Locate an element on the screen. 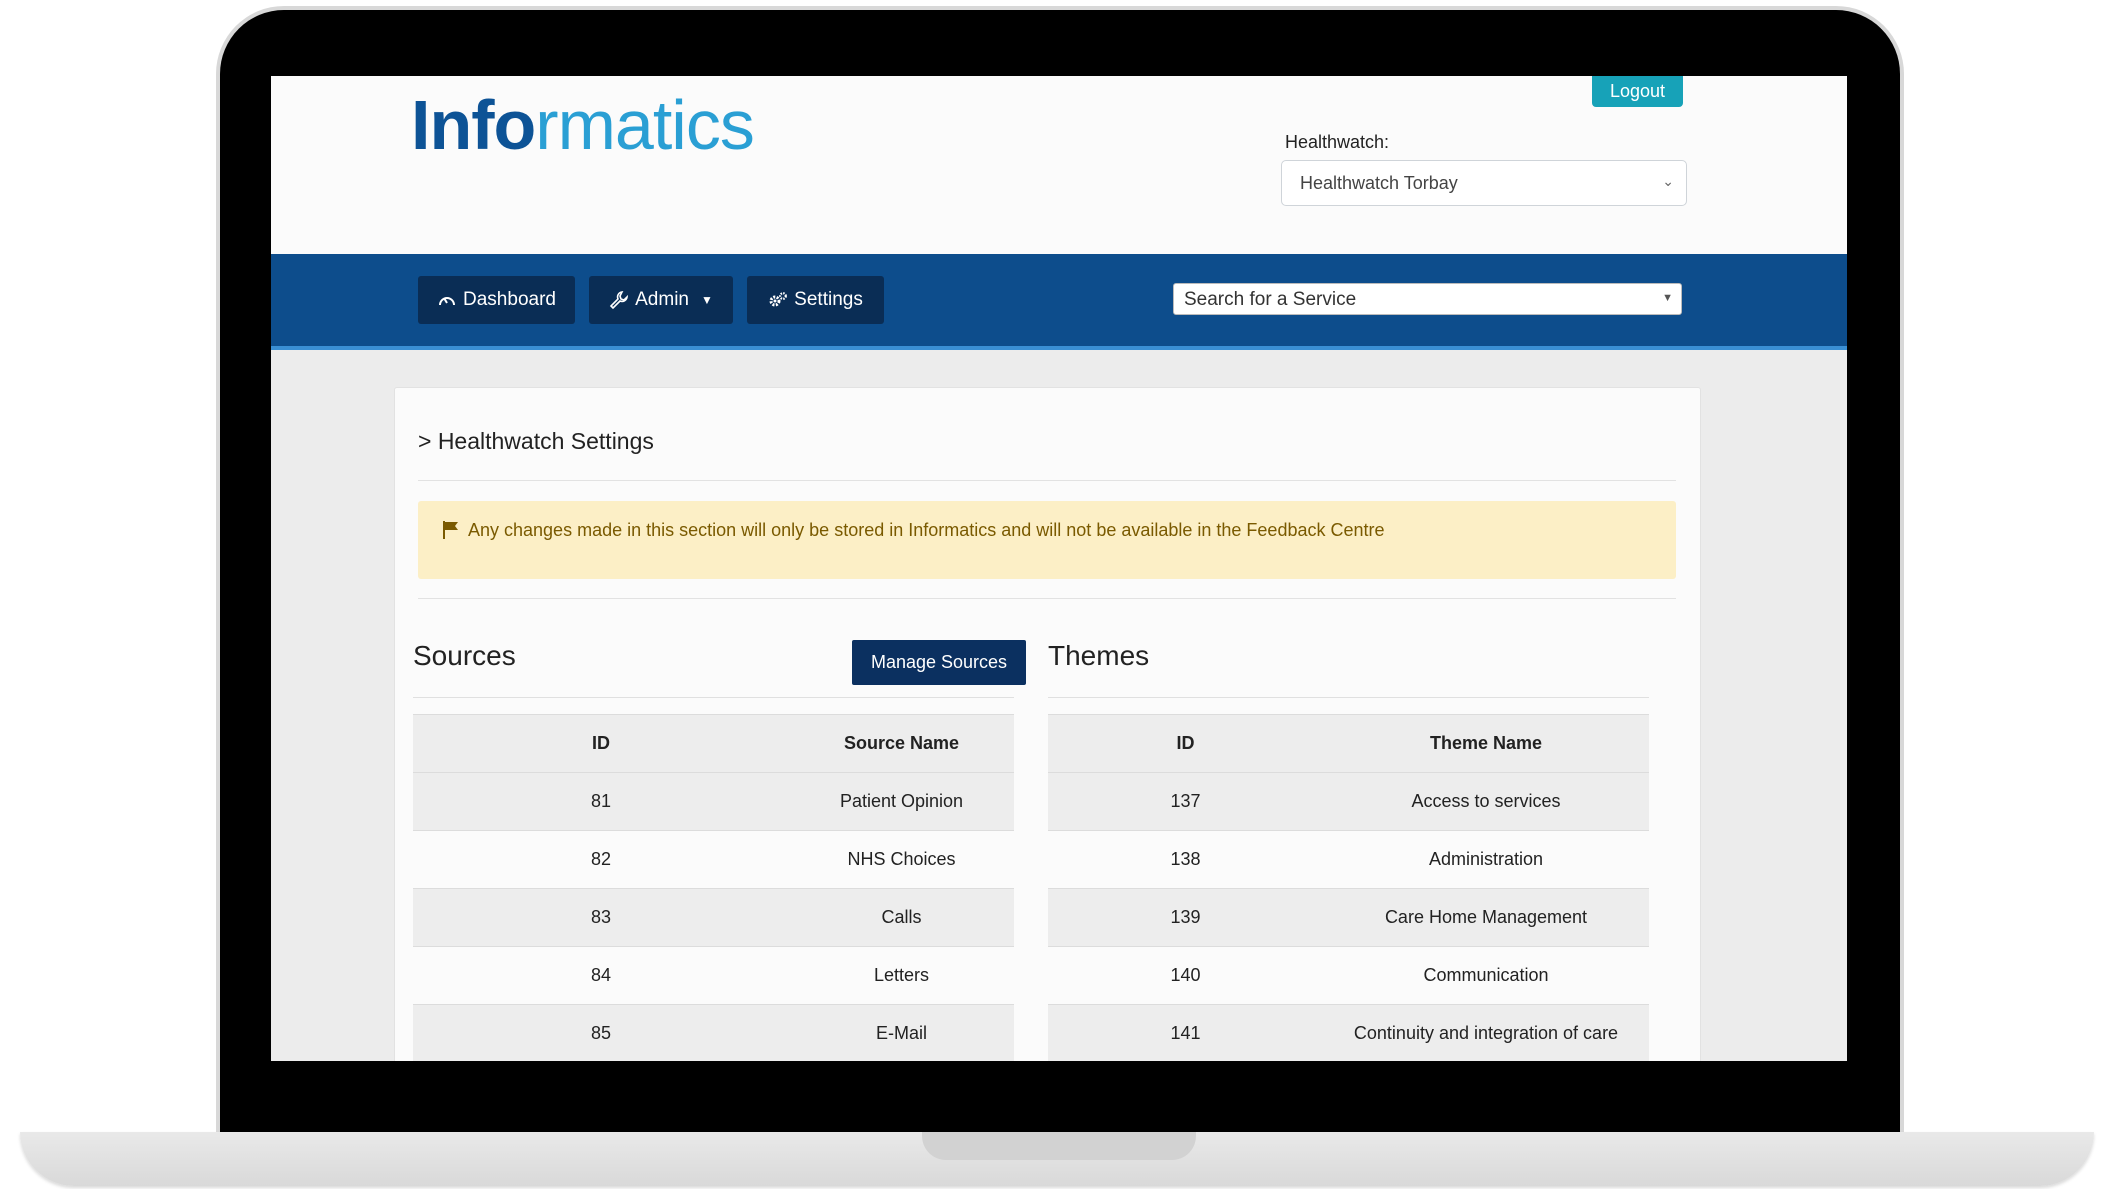 The width and height of the screenshot is (2114, 1189). source-id: 82 is located at coordinates (601, 859).